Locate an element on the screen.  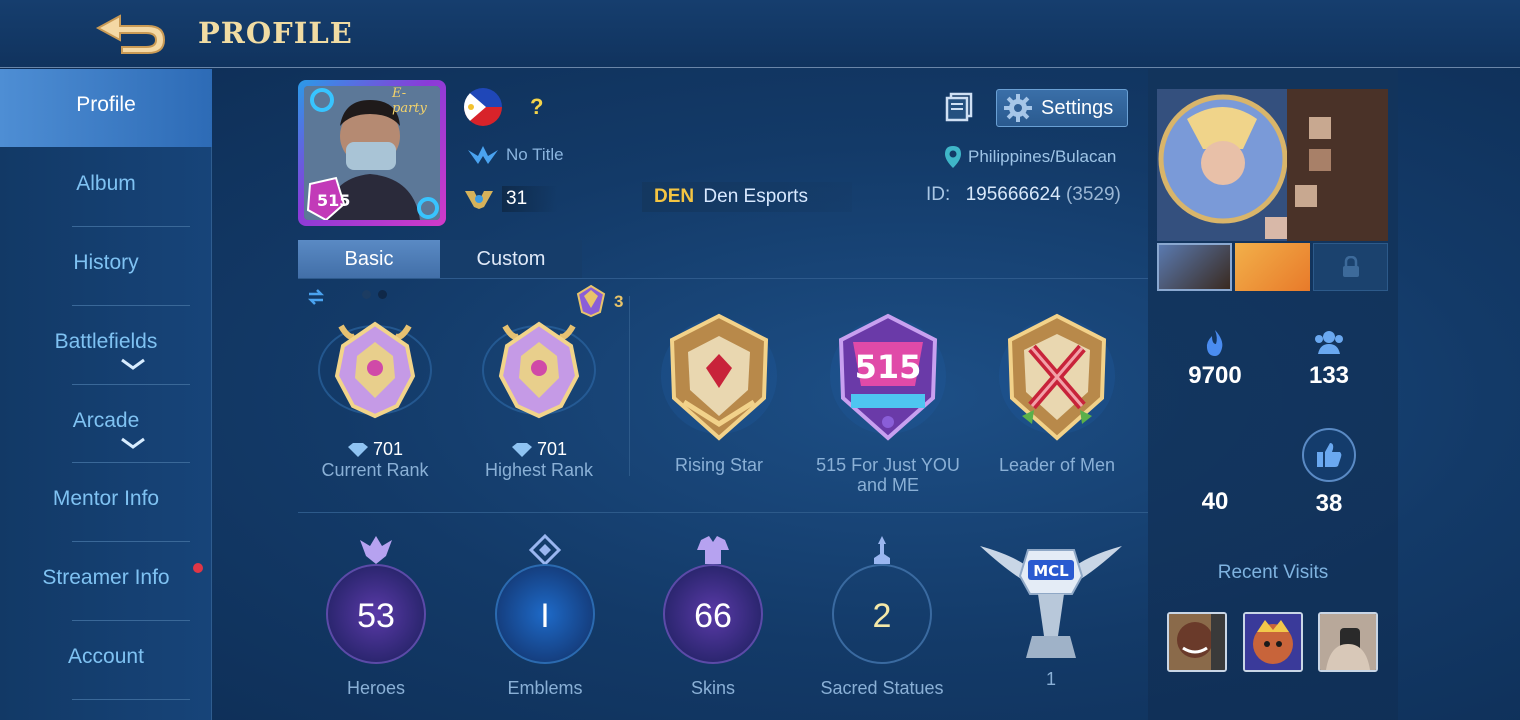
stat-ring: 53 is located at coordinates (376, 614).